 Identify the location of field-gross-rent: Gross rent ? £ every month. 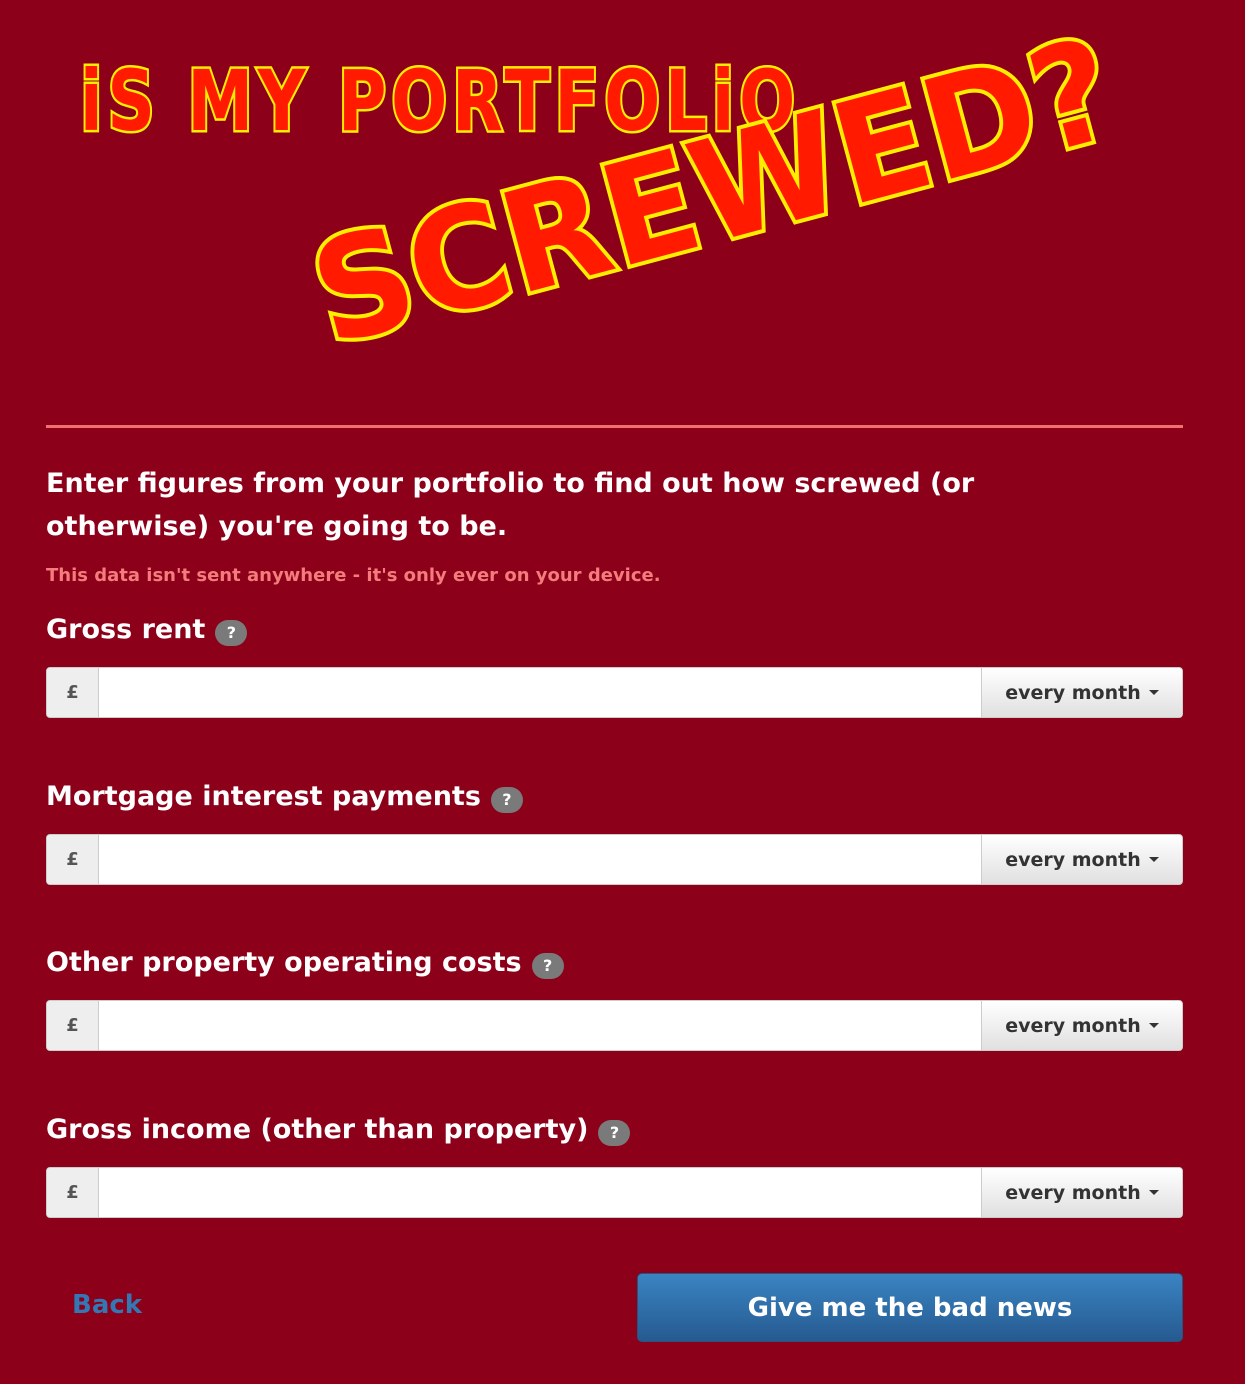
(614, 664).